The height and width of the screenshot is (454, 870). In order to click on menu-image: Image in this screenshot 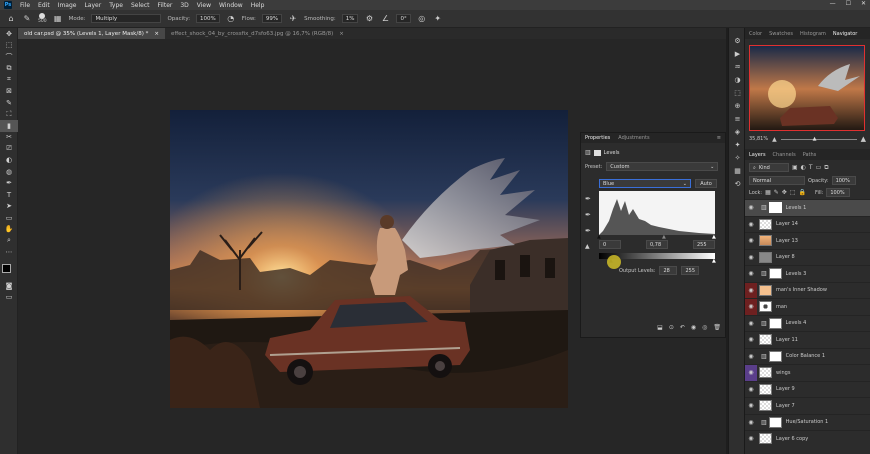, I will do `click(67, 5)`.